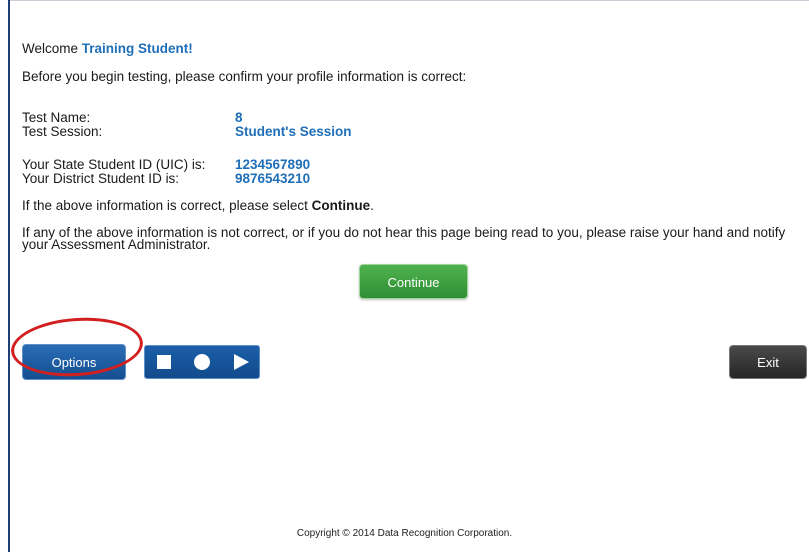 This screenshot has height=552, width=809. I want to click on options-button: Options, so click(74, 362).